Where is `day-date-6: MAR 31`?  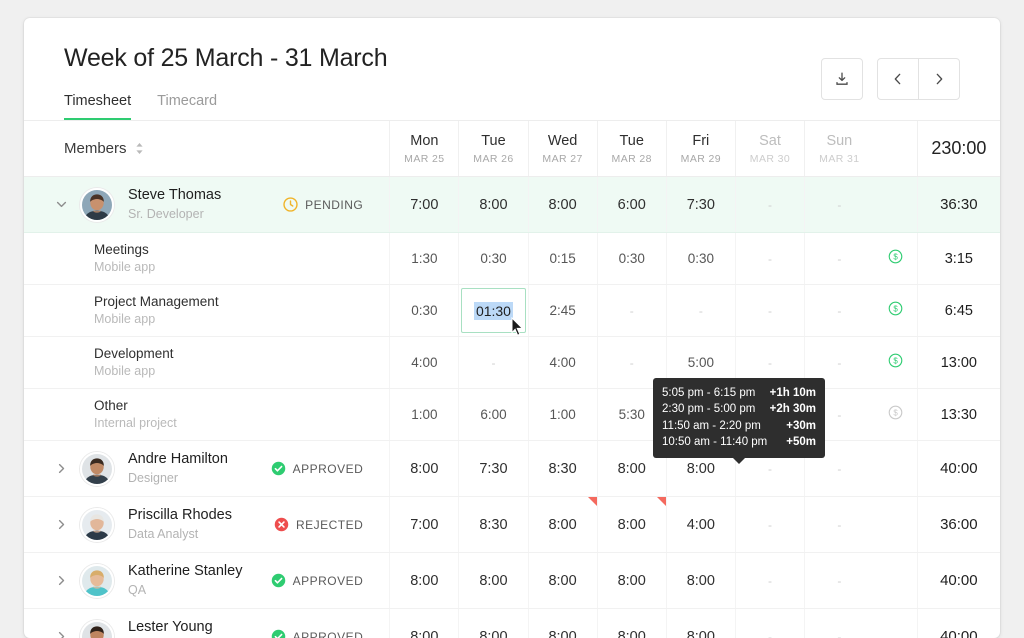
day-date-6: MAR 31 is located at coordinates (839, 159).